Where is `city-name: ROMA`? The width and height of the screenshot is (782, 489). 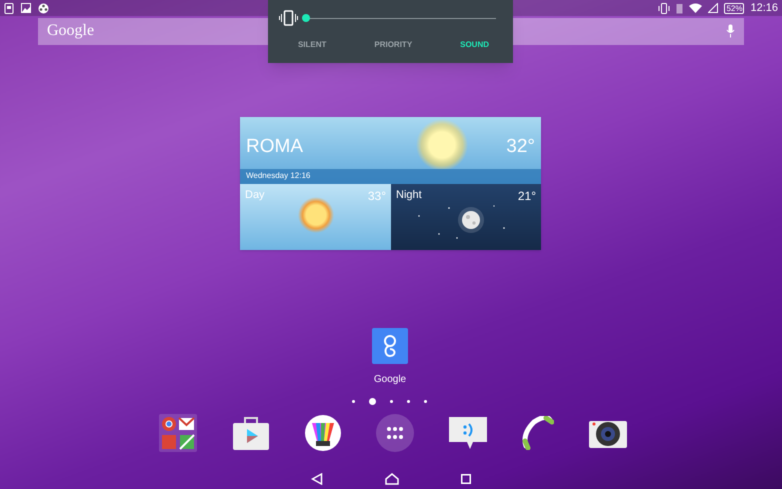 city-name: ROMA is located at coordinates (274, 146).